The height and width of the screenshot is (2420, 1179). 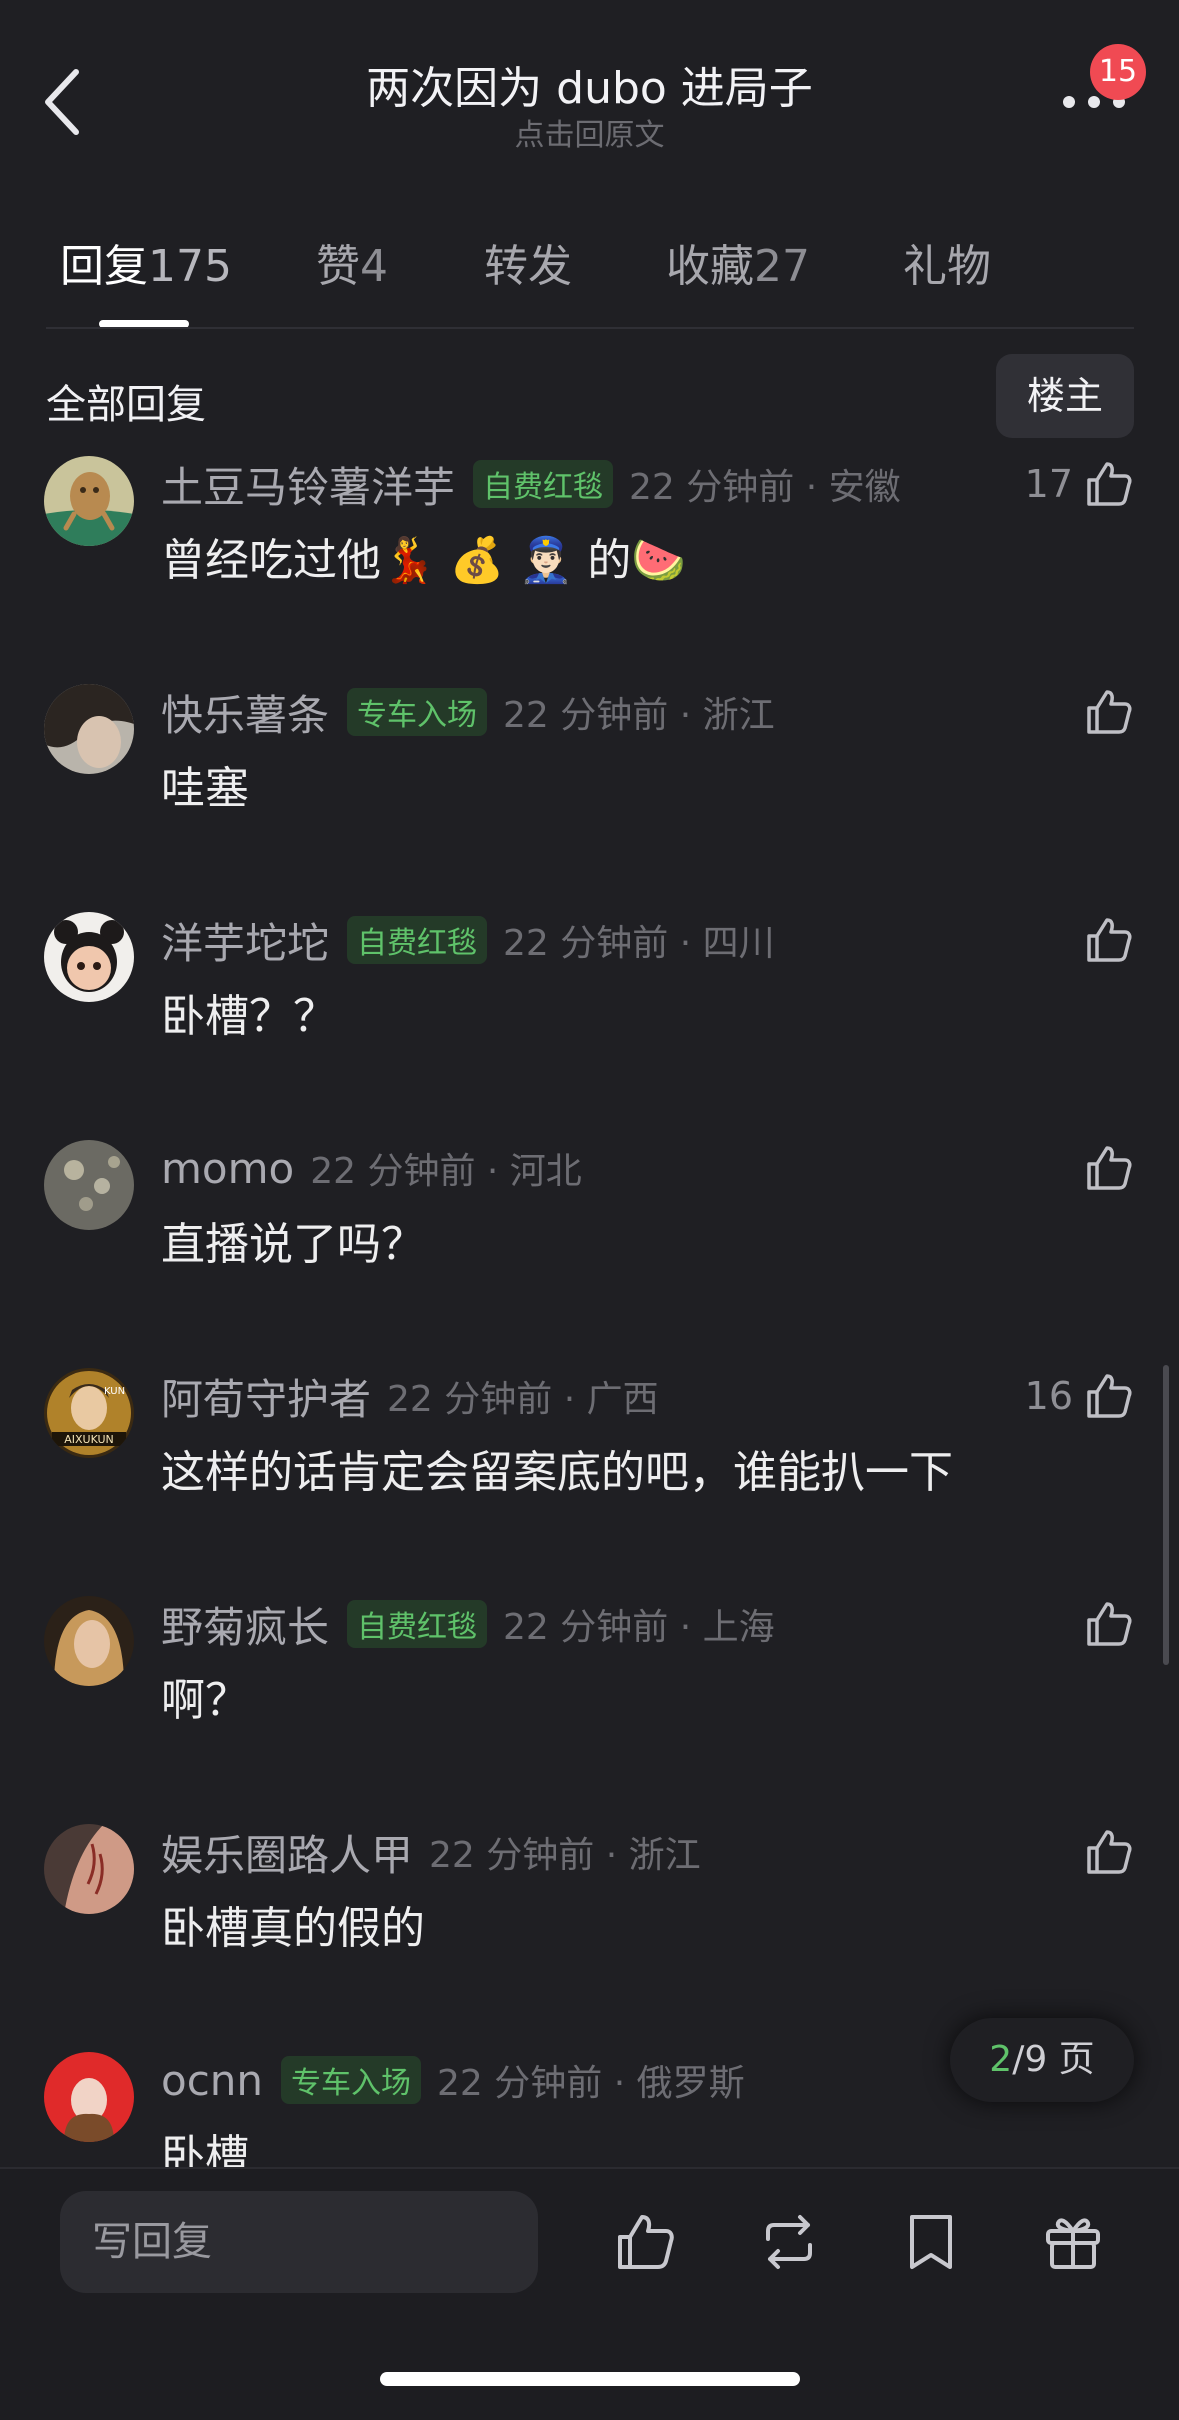 I want to click on like-count: 16, so click(x=1048, y=1396).